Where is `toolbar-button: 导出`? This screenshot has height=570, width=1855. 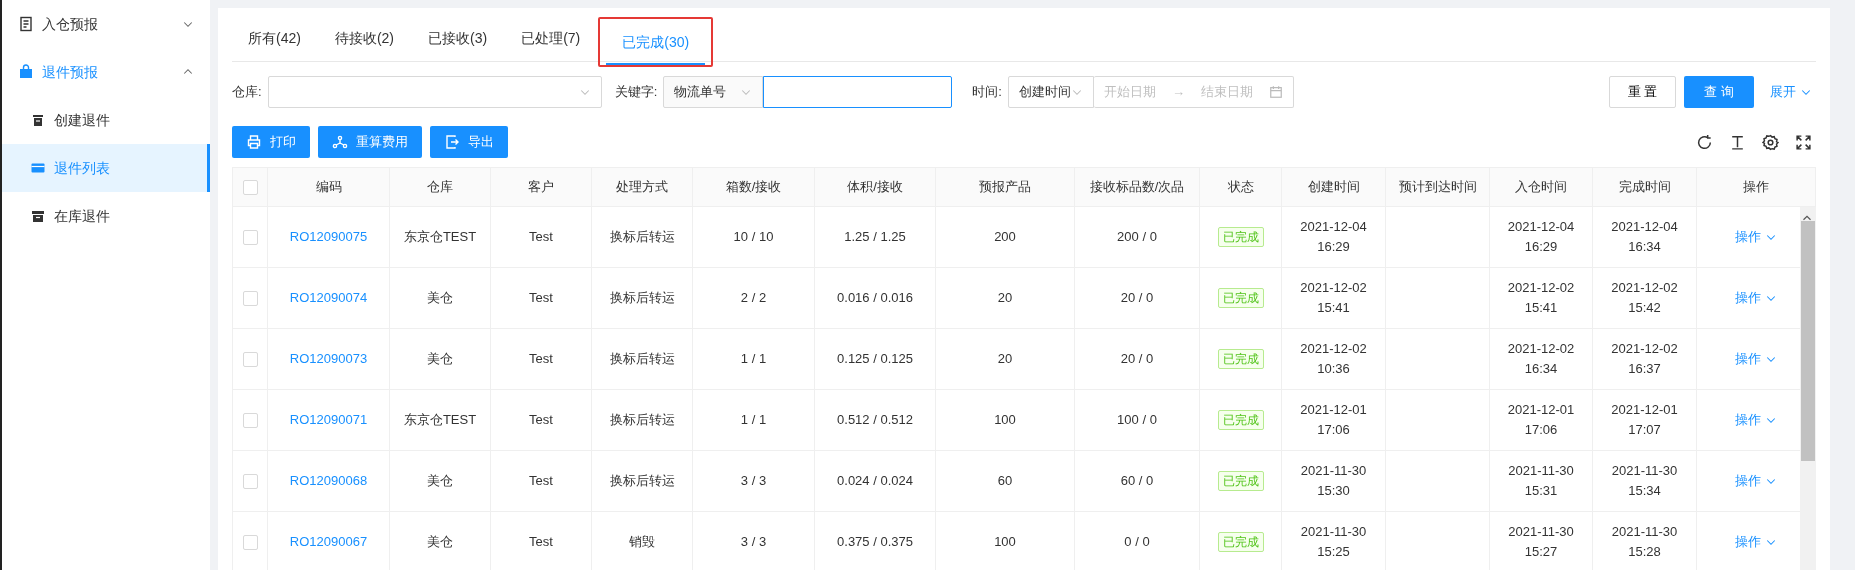 toolbar-button: 导出 is located at coordinates (469, 142).